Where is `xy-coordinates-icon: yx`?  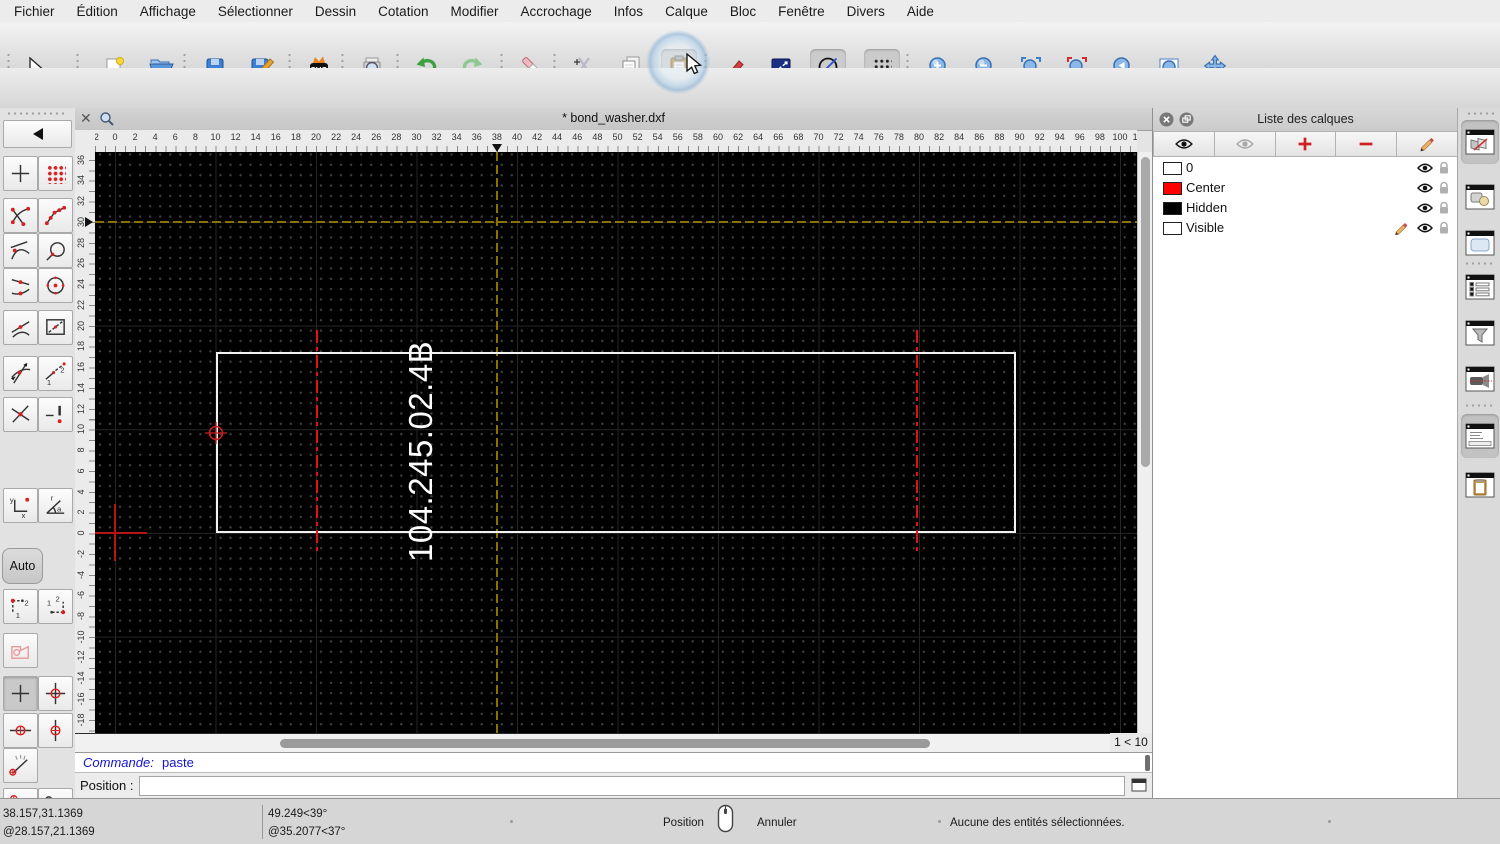
xy-coordinates-icon: yx is located at coordinates (20, 507).